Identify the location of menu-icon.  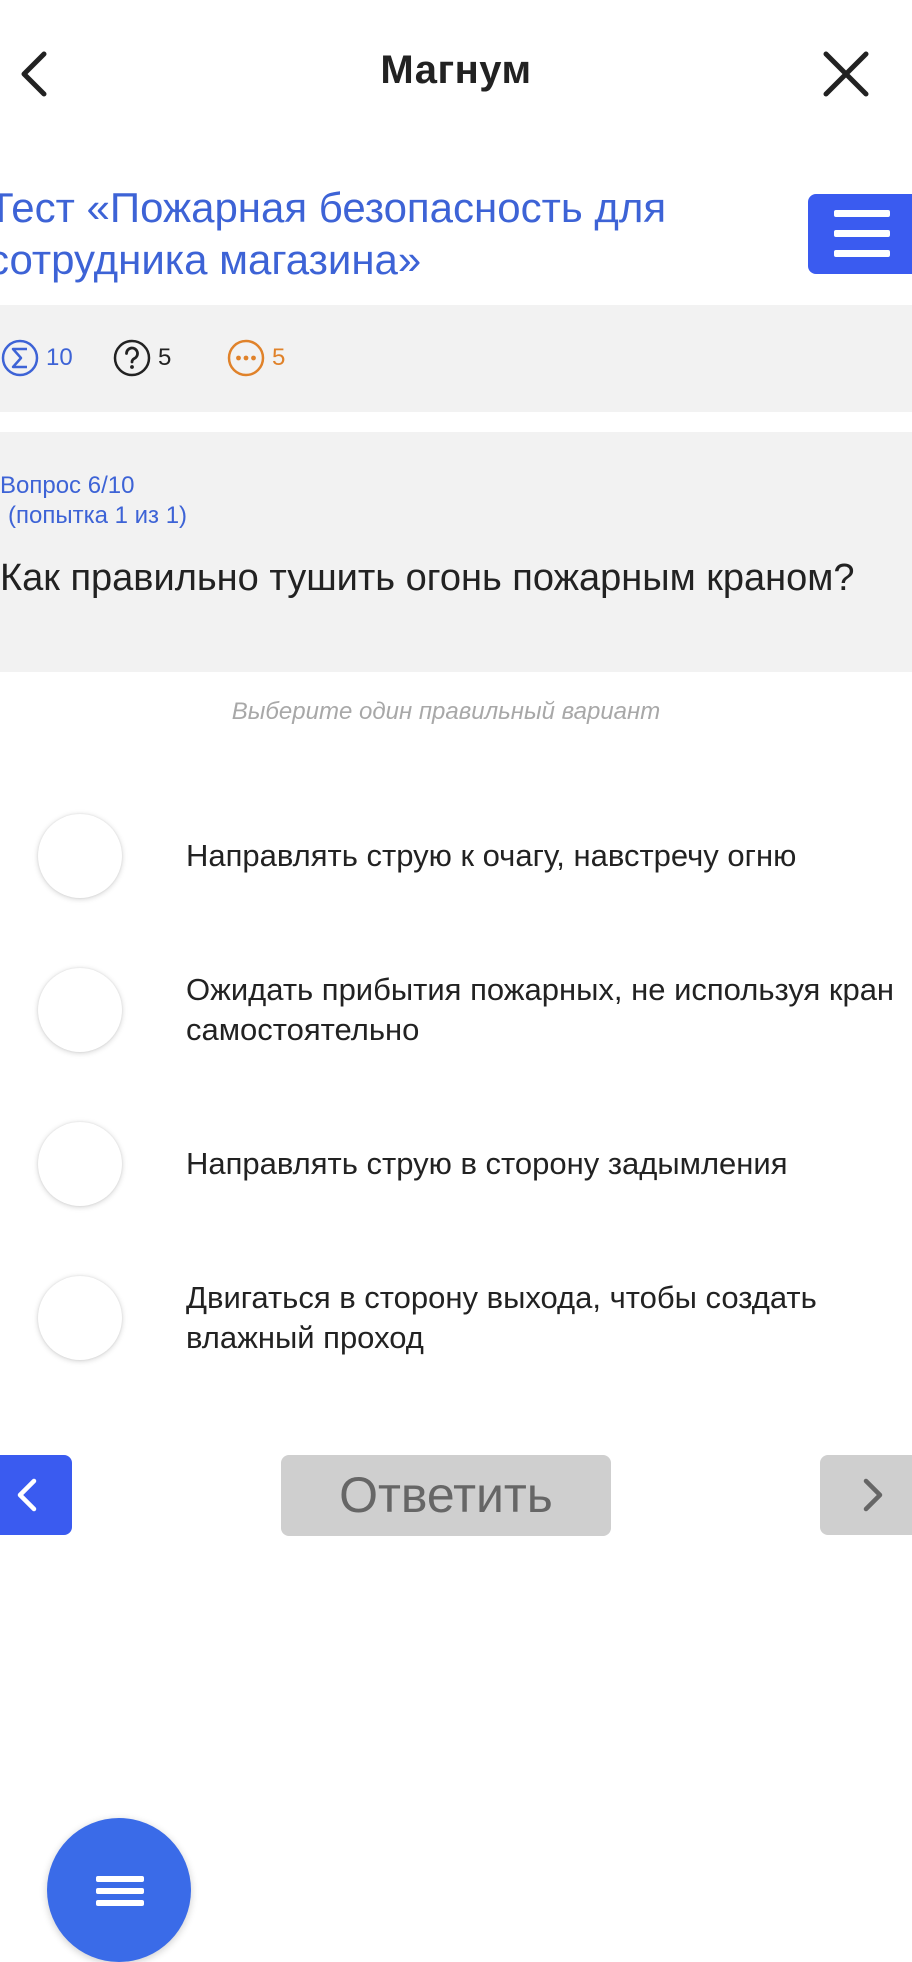
(862, 213).